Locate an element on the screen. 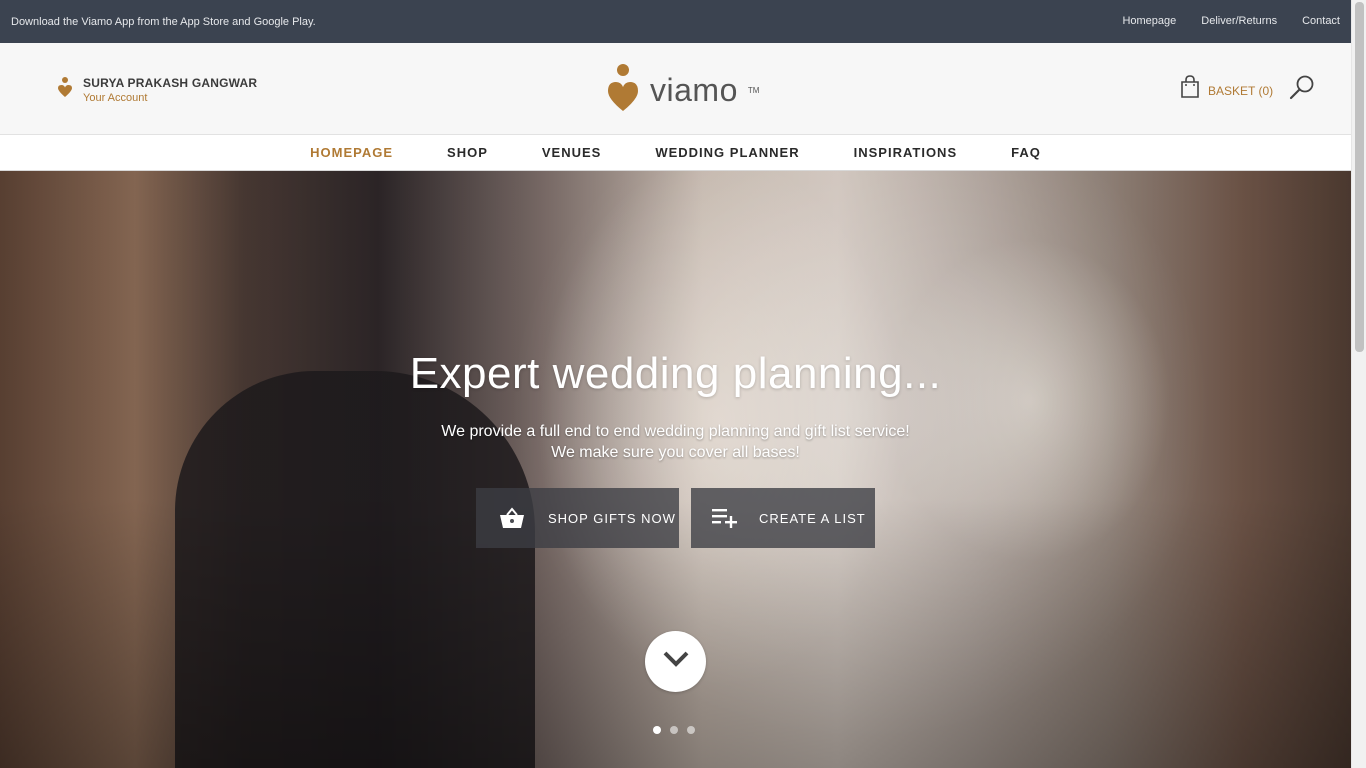  create-list-button: CREATE A LIST is located at coordinates (783, 518).